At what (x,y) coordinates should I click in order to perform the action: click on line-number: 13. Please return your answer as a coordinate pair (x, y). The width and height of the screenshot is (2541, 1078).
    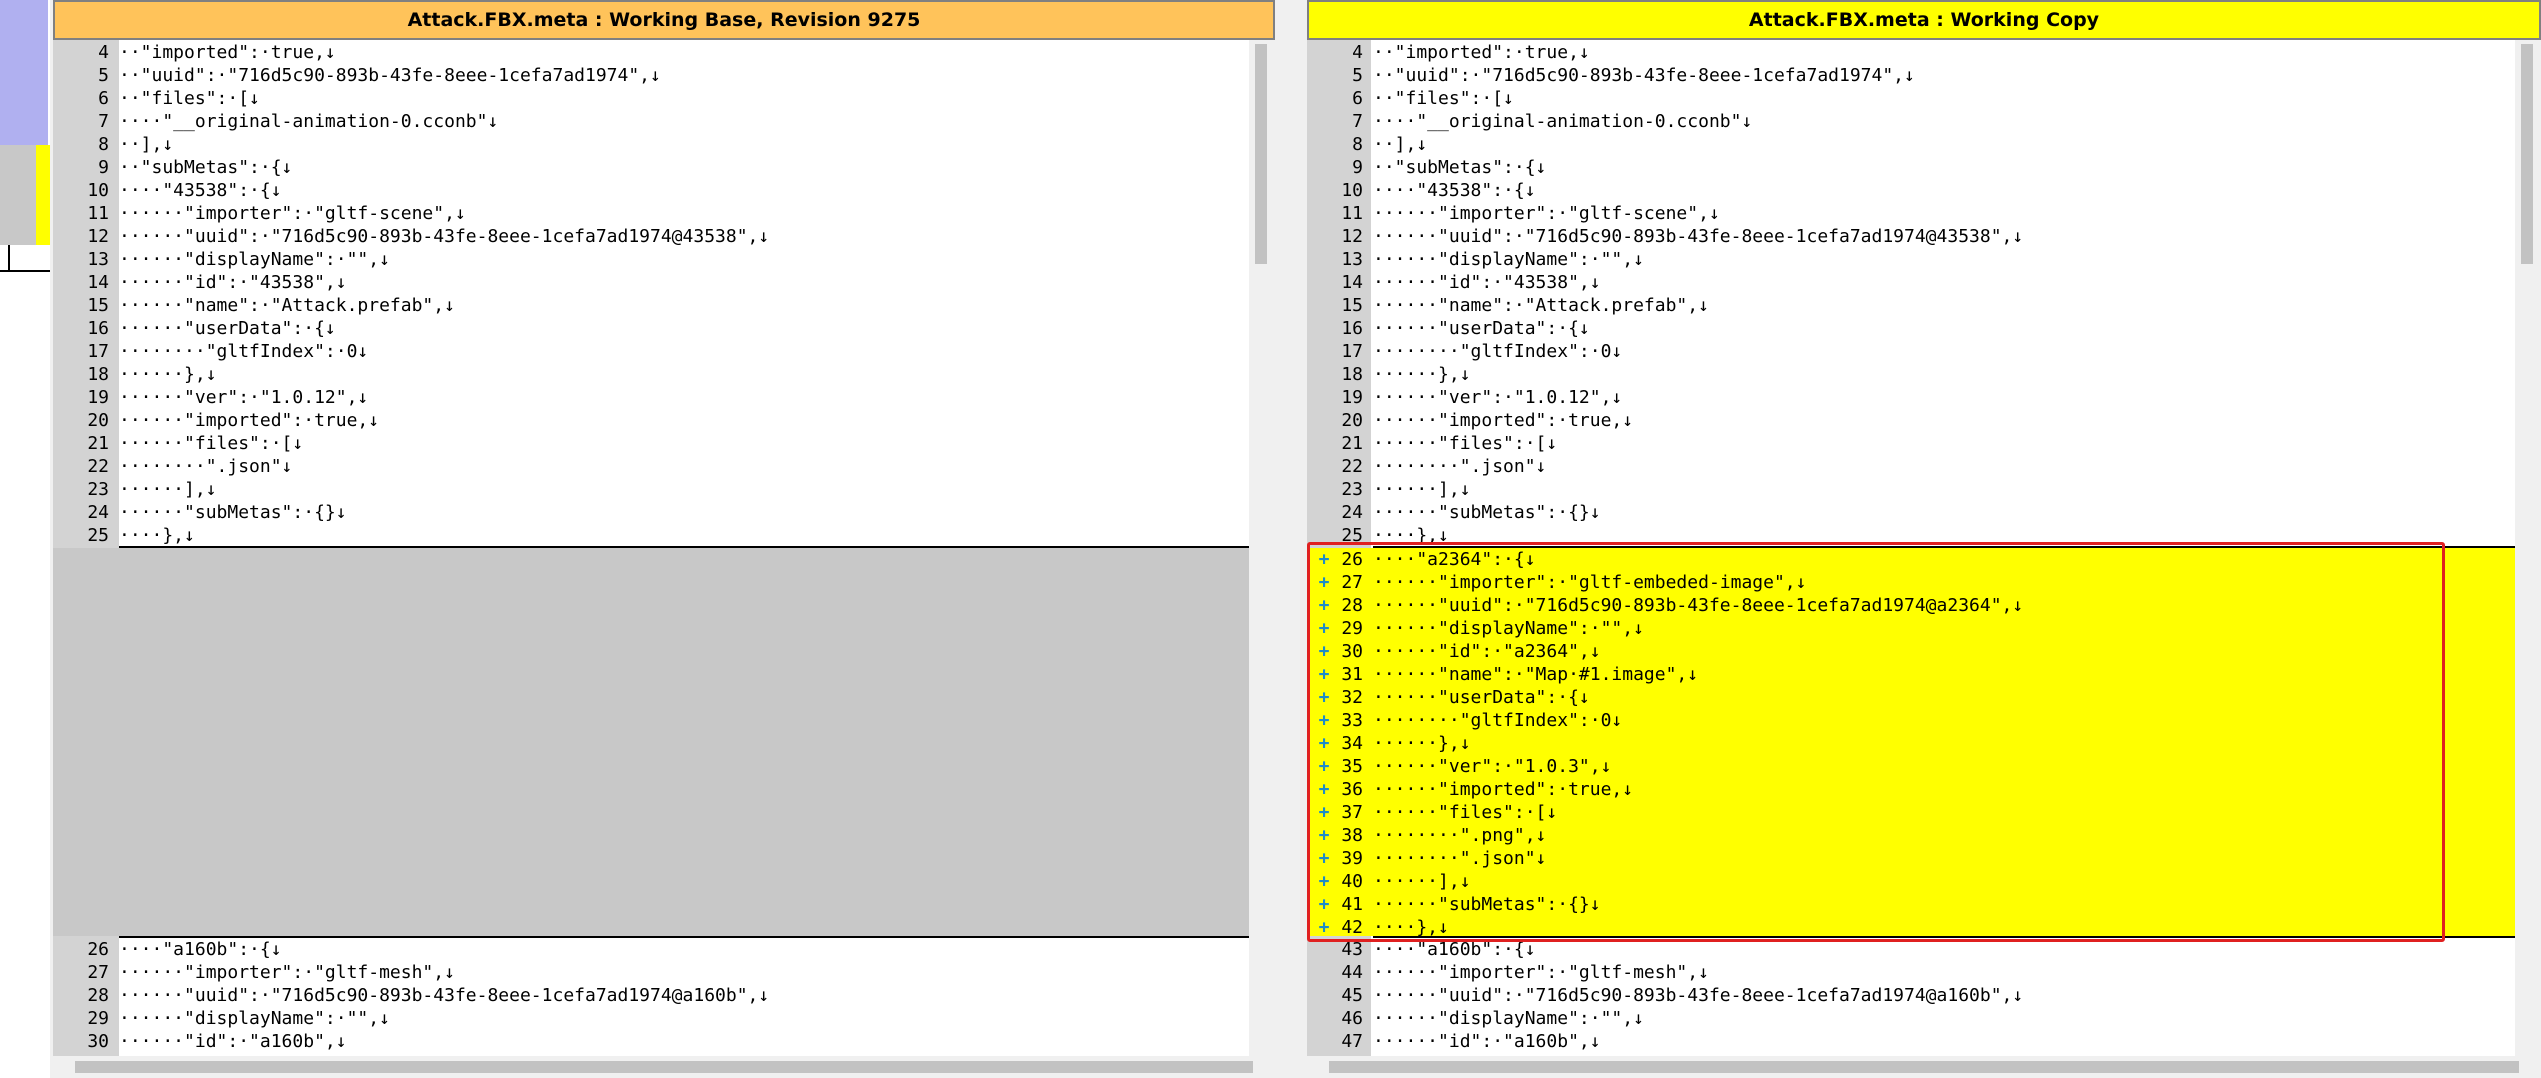
    Looking at the image, I should click on (1352, 259).